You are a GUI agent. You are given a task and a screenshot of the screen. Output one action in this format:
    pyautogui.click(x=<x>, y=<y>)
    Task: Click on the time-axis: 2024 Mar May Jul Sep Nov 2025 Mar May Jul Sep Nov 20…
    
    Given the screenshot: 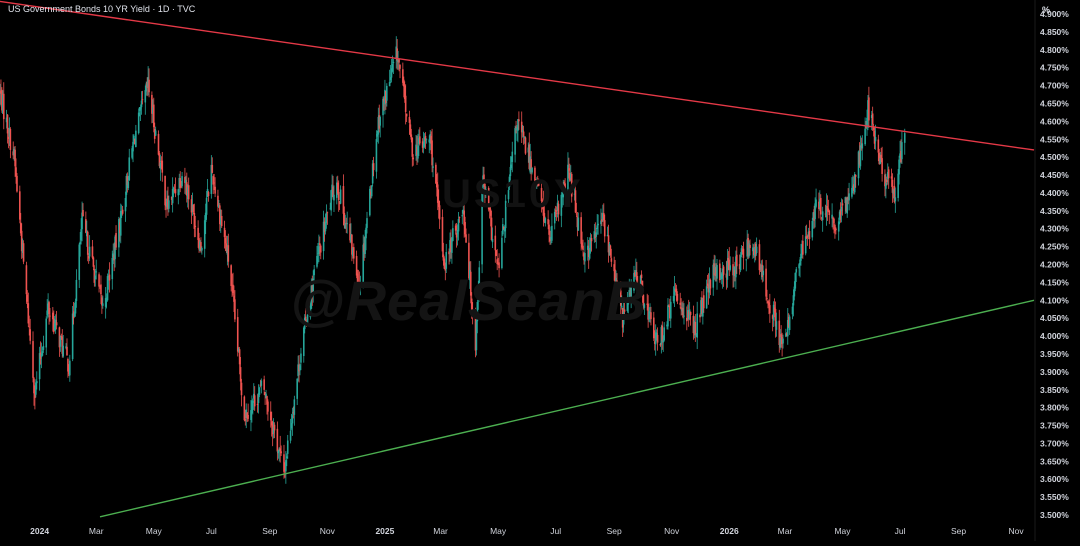 What is the action you would take?
    pyautogui.click(x=527, y=531)
    